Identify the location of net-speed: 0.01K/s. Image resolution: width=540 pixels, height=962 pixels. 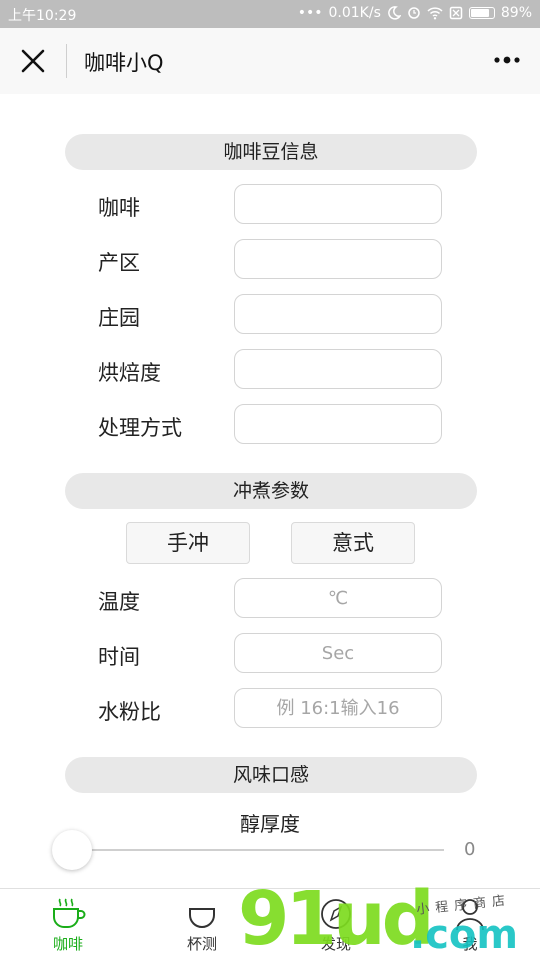
(354, 13).